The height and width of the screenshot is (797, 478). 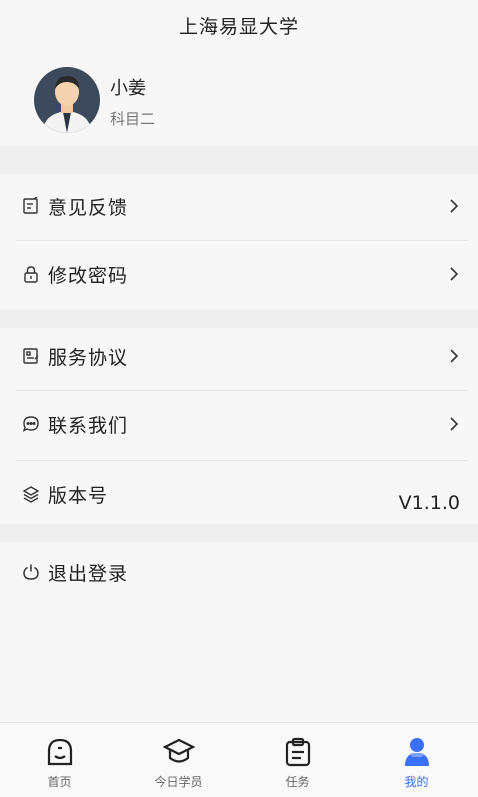 What do you see at coordinates (242, 424) in the screenshot?
I see `contact-us-row: 联系我们` at bounding box center [242, 424].